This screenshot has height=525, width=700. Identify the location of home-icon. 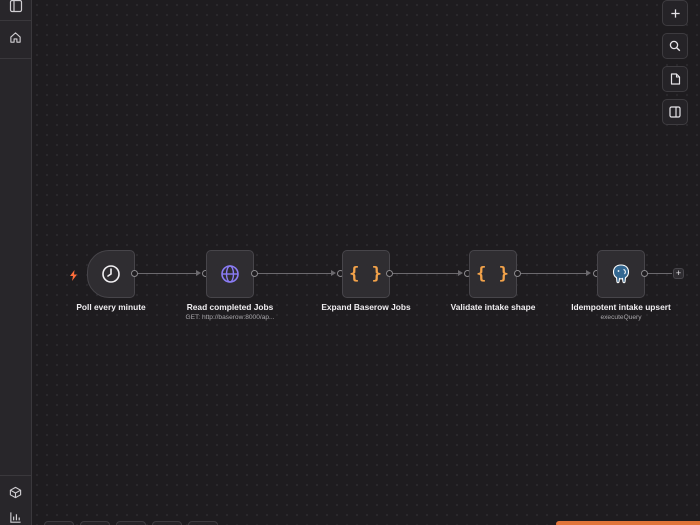
(15, 37).